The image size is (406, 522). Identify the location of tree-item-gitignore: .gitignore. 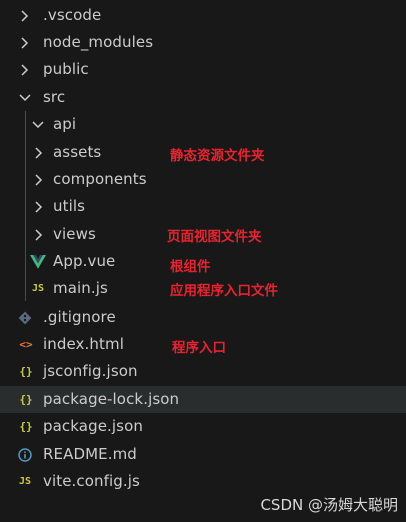
(203, 317).